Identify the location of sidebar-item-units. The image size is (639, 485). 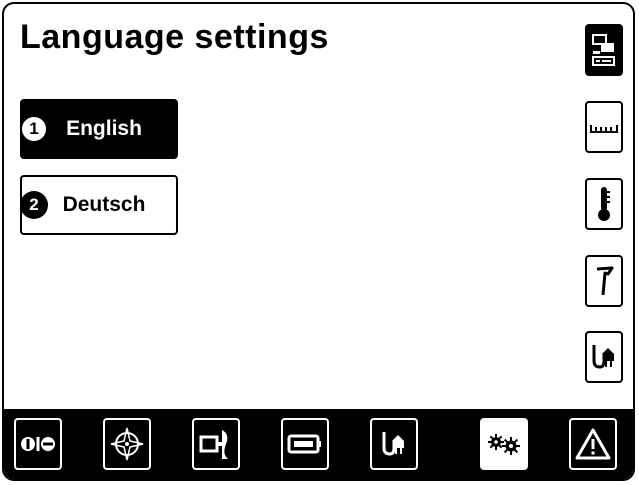
(604, 127).